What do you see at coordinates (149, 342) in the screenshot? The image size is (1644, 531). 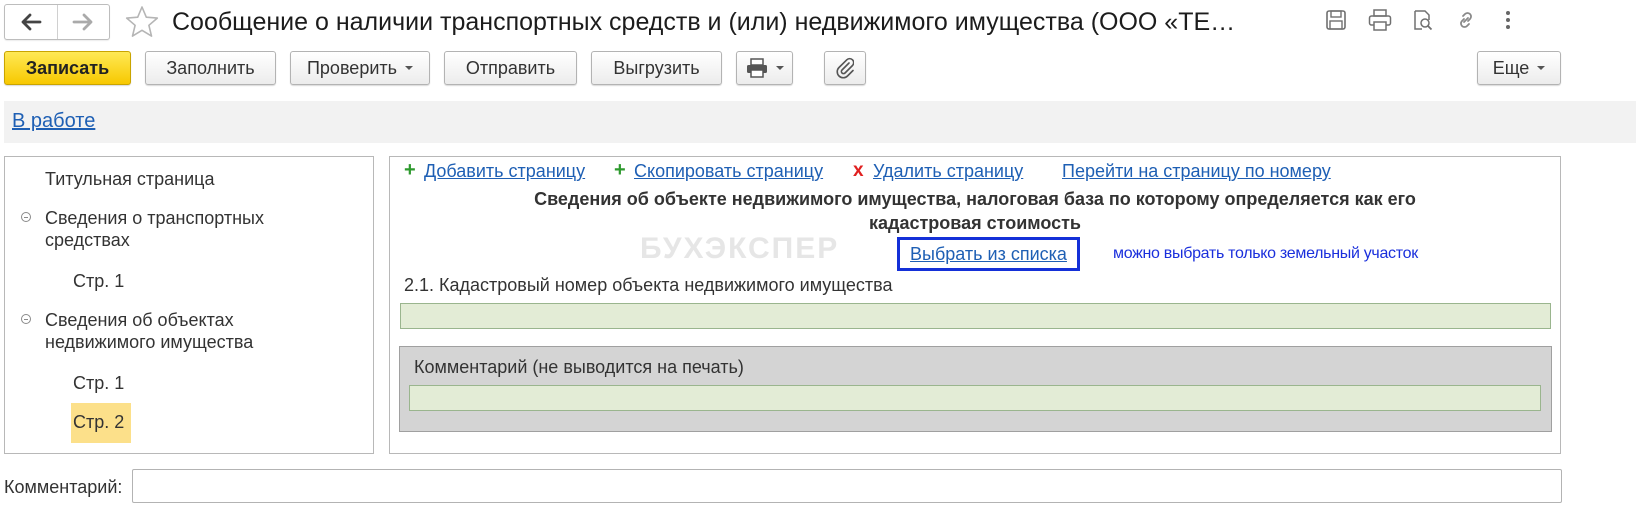 I see `tree-item-real-estate-line2: недвижимого имущества` at bounding box center [149, 342].